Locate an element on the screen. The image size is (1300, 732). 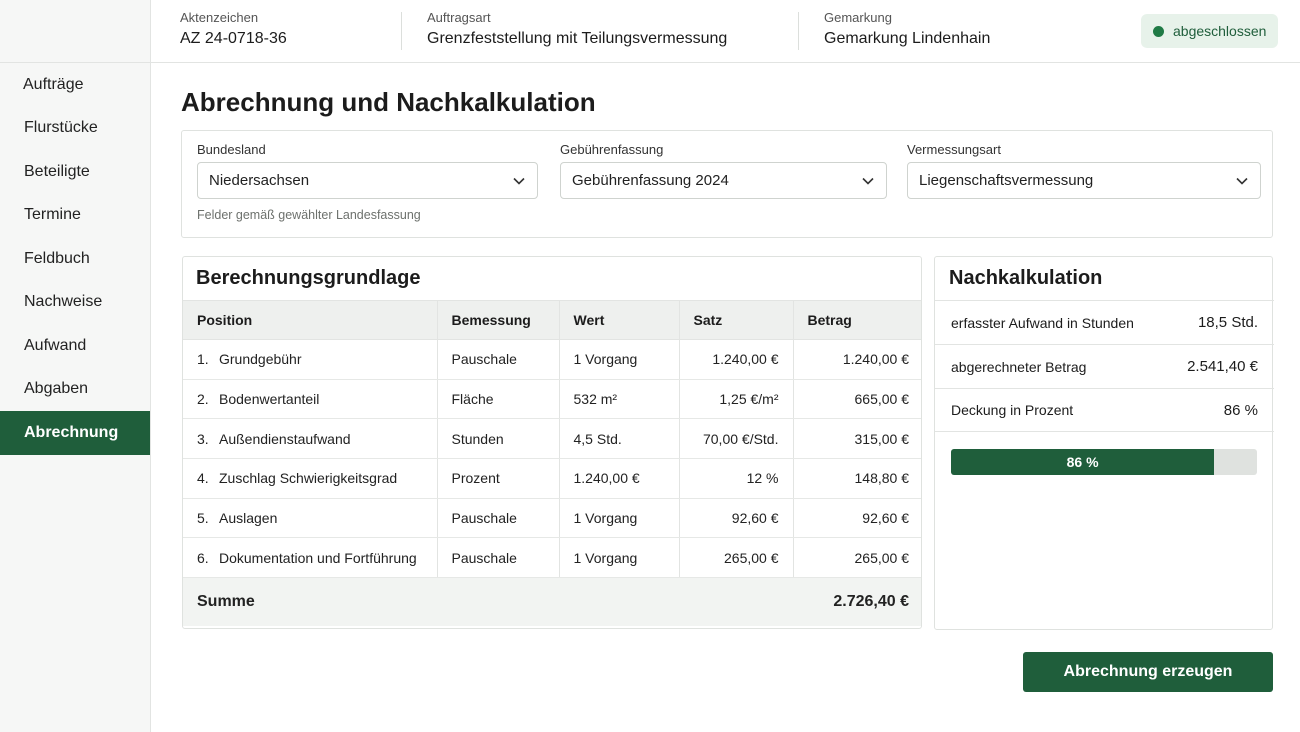
kv-value: 86 % is located at coordinates (1240, 410).